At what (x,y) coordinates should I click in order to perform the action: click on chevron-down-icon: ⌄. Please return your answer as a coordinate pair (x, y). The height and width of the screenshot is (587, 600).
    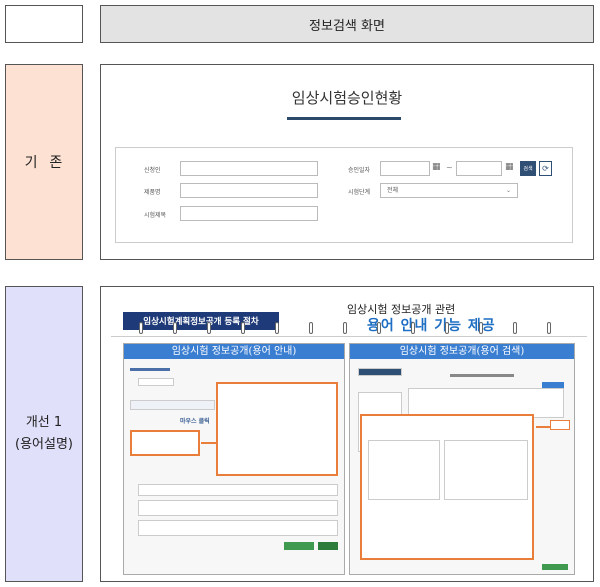
    Looking at the image, I should click on (508, 190).